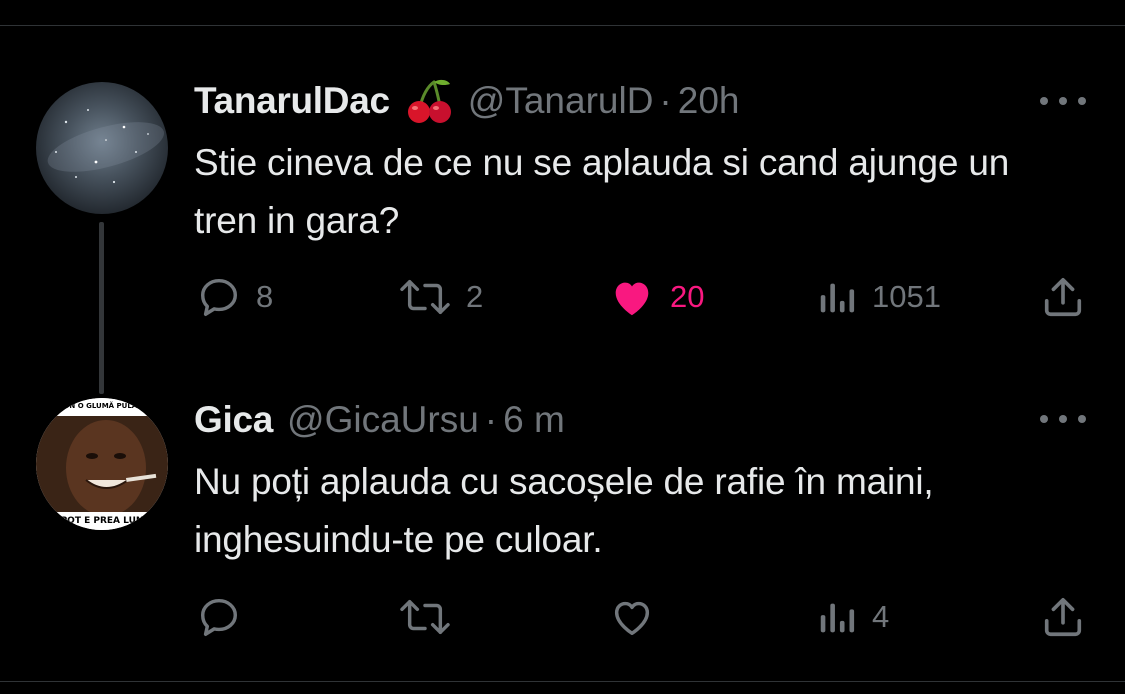  I want to click on views-button: 1051, so click(879, 297).